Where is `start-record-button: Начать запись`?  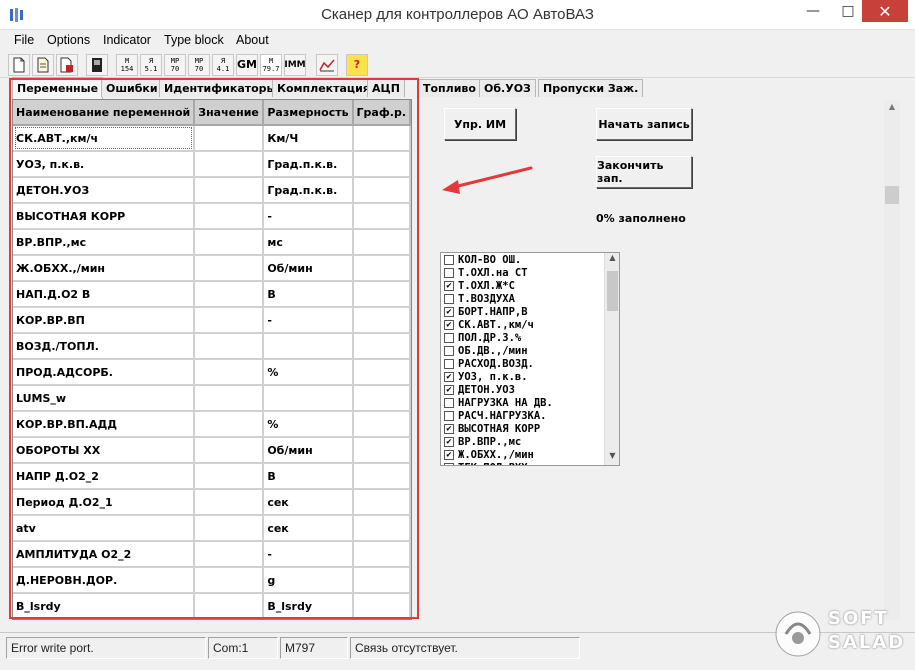
start-record-button: Начать запись is located at coordinates (644, 124).